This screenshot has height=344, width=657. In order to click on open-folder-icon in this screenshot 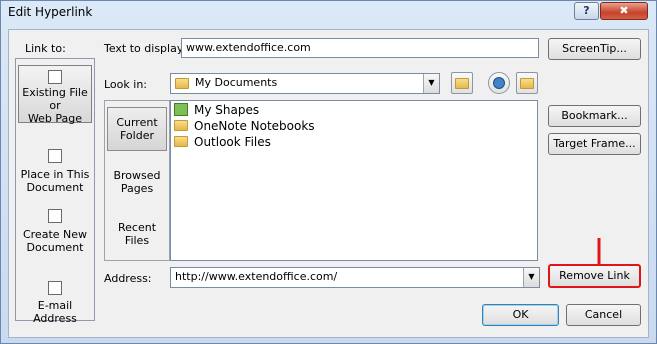, I will do `click(527, 83)`.